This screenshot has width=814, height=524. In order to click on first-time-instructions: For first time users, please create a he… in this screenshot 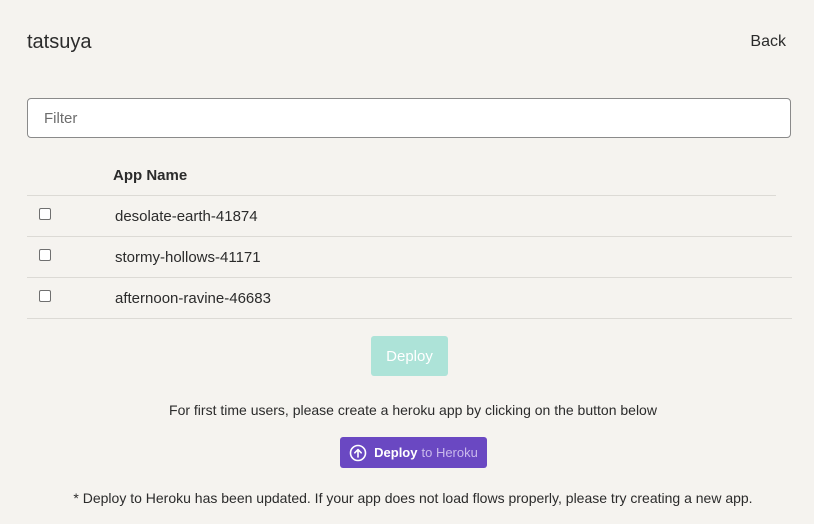, I will do `click(413, 410)`.